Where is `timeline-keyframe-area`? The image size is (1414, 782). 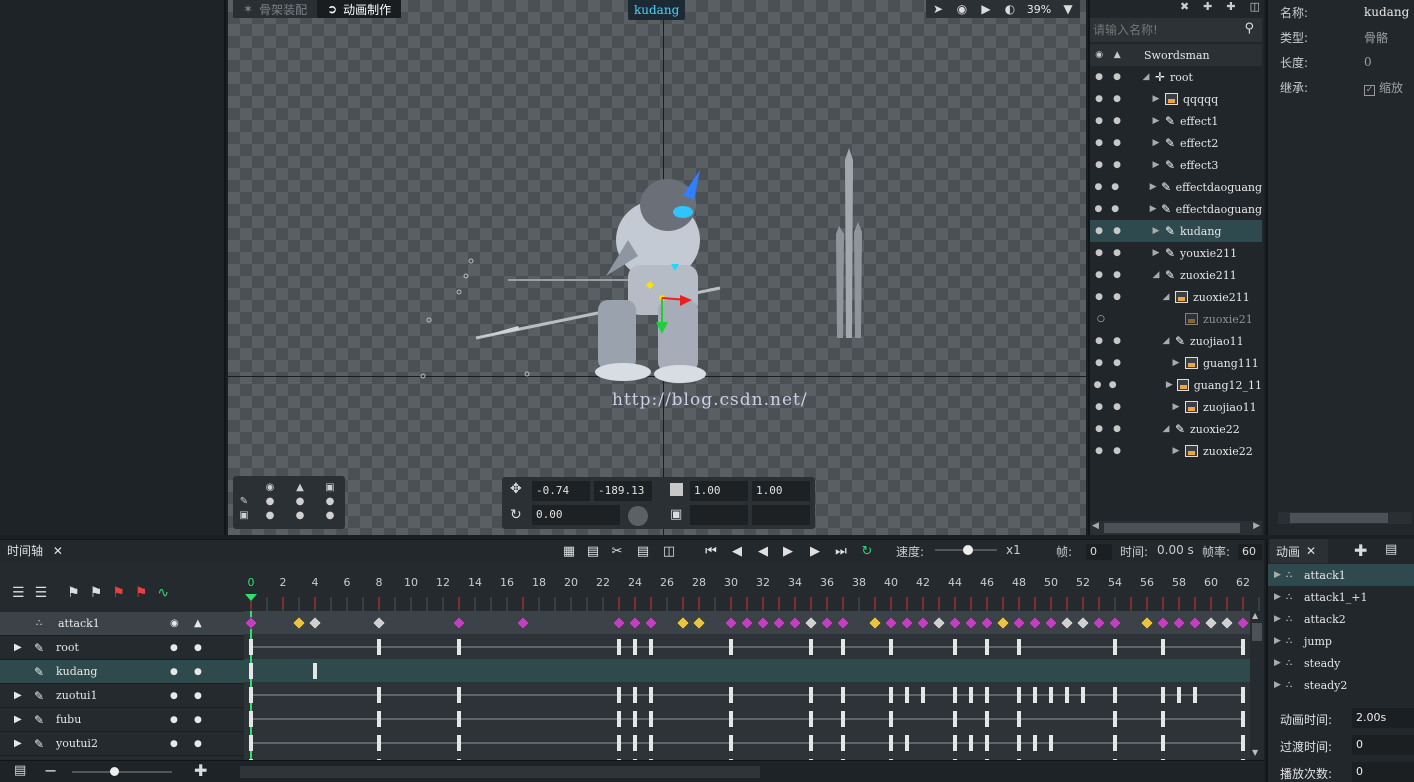 timeline-keyframe-area is located at coordinates (750, 685).